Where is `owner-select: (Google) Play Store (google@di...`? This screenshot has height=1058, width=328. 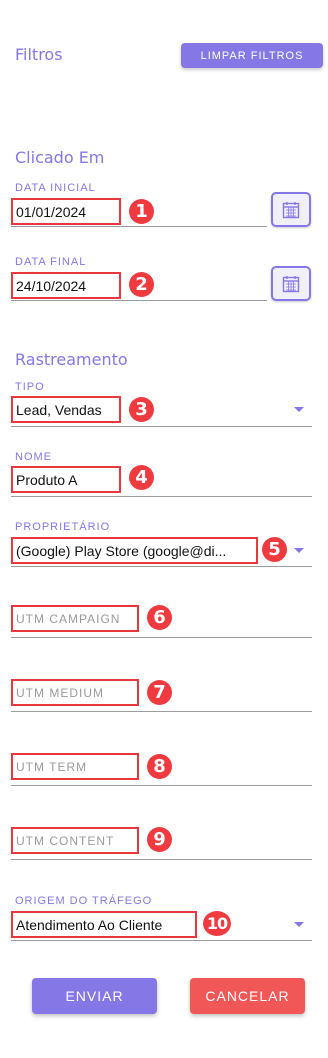 owner-select: (Google) Play Store (google@di... is located at coordinates (134, 550).